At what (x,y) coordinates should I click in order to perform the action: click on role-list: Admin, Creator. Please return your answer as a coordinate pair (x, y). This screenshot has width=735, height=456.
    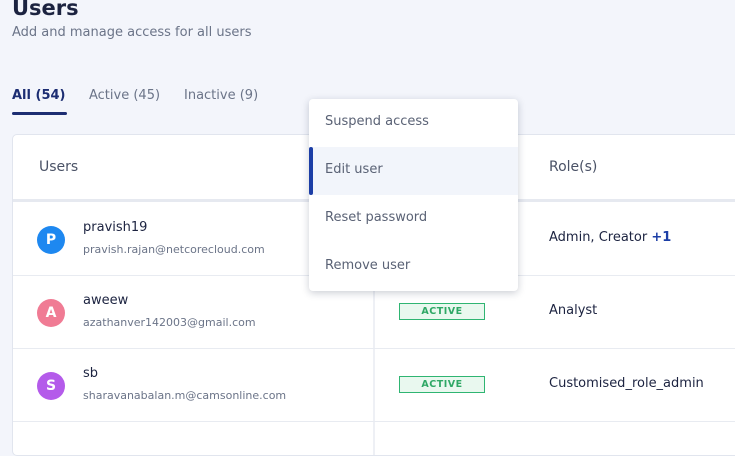
    Looking at the image, I should click on (598, 237).